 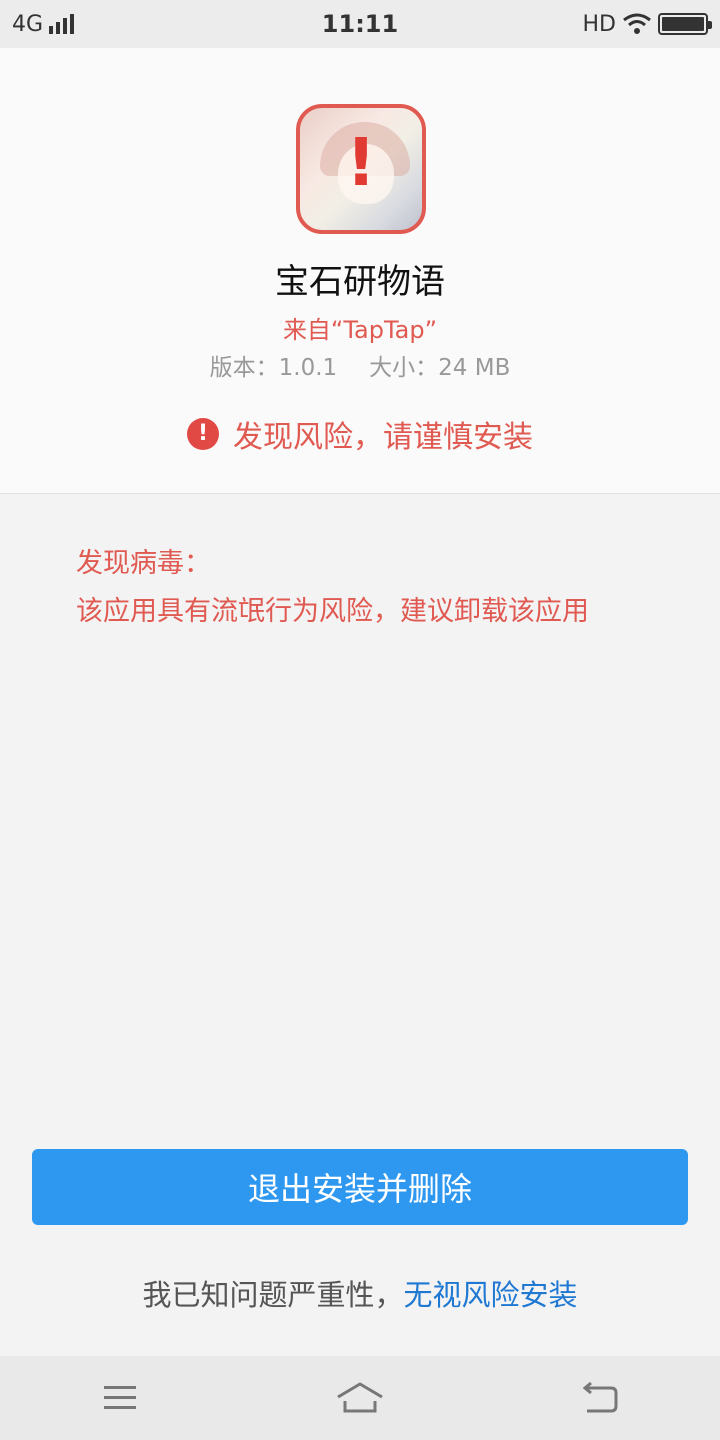 I want to click on virus-description: 该应用具有流氓行为风险，建议卸载该应用, so click(x=332, y=611).